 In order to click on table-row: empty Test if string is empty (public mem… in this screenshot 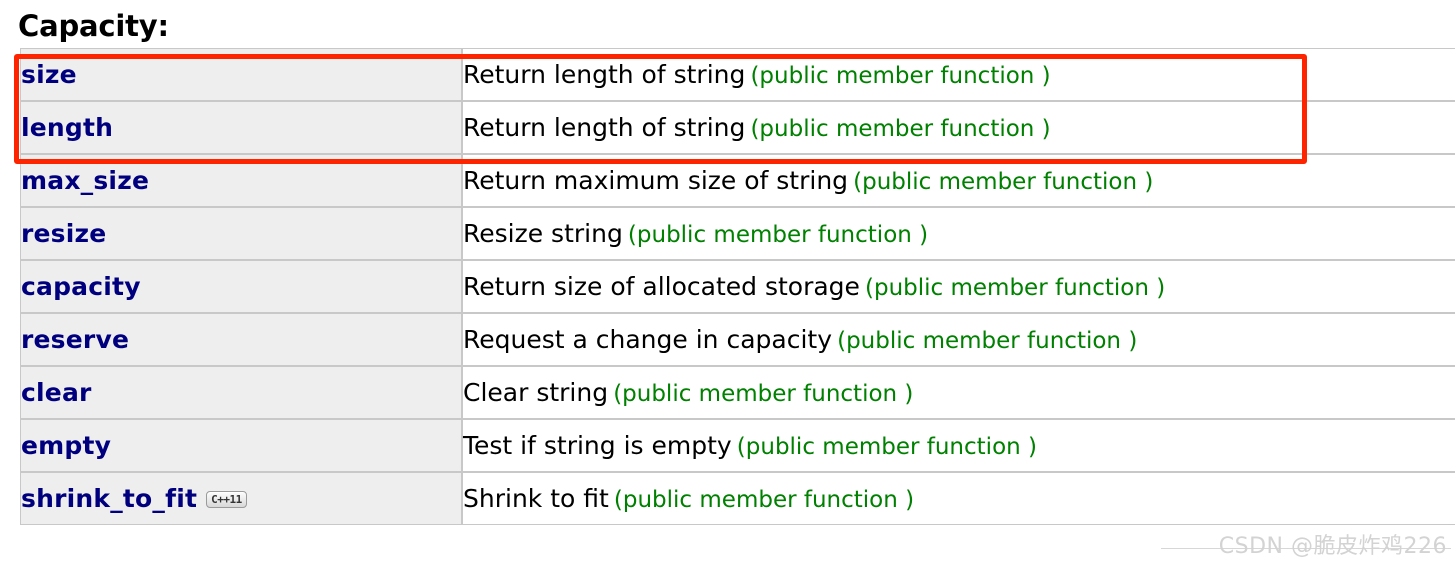, I will do `click(737, 445)`.